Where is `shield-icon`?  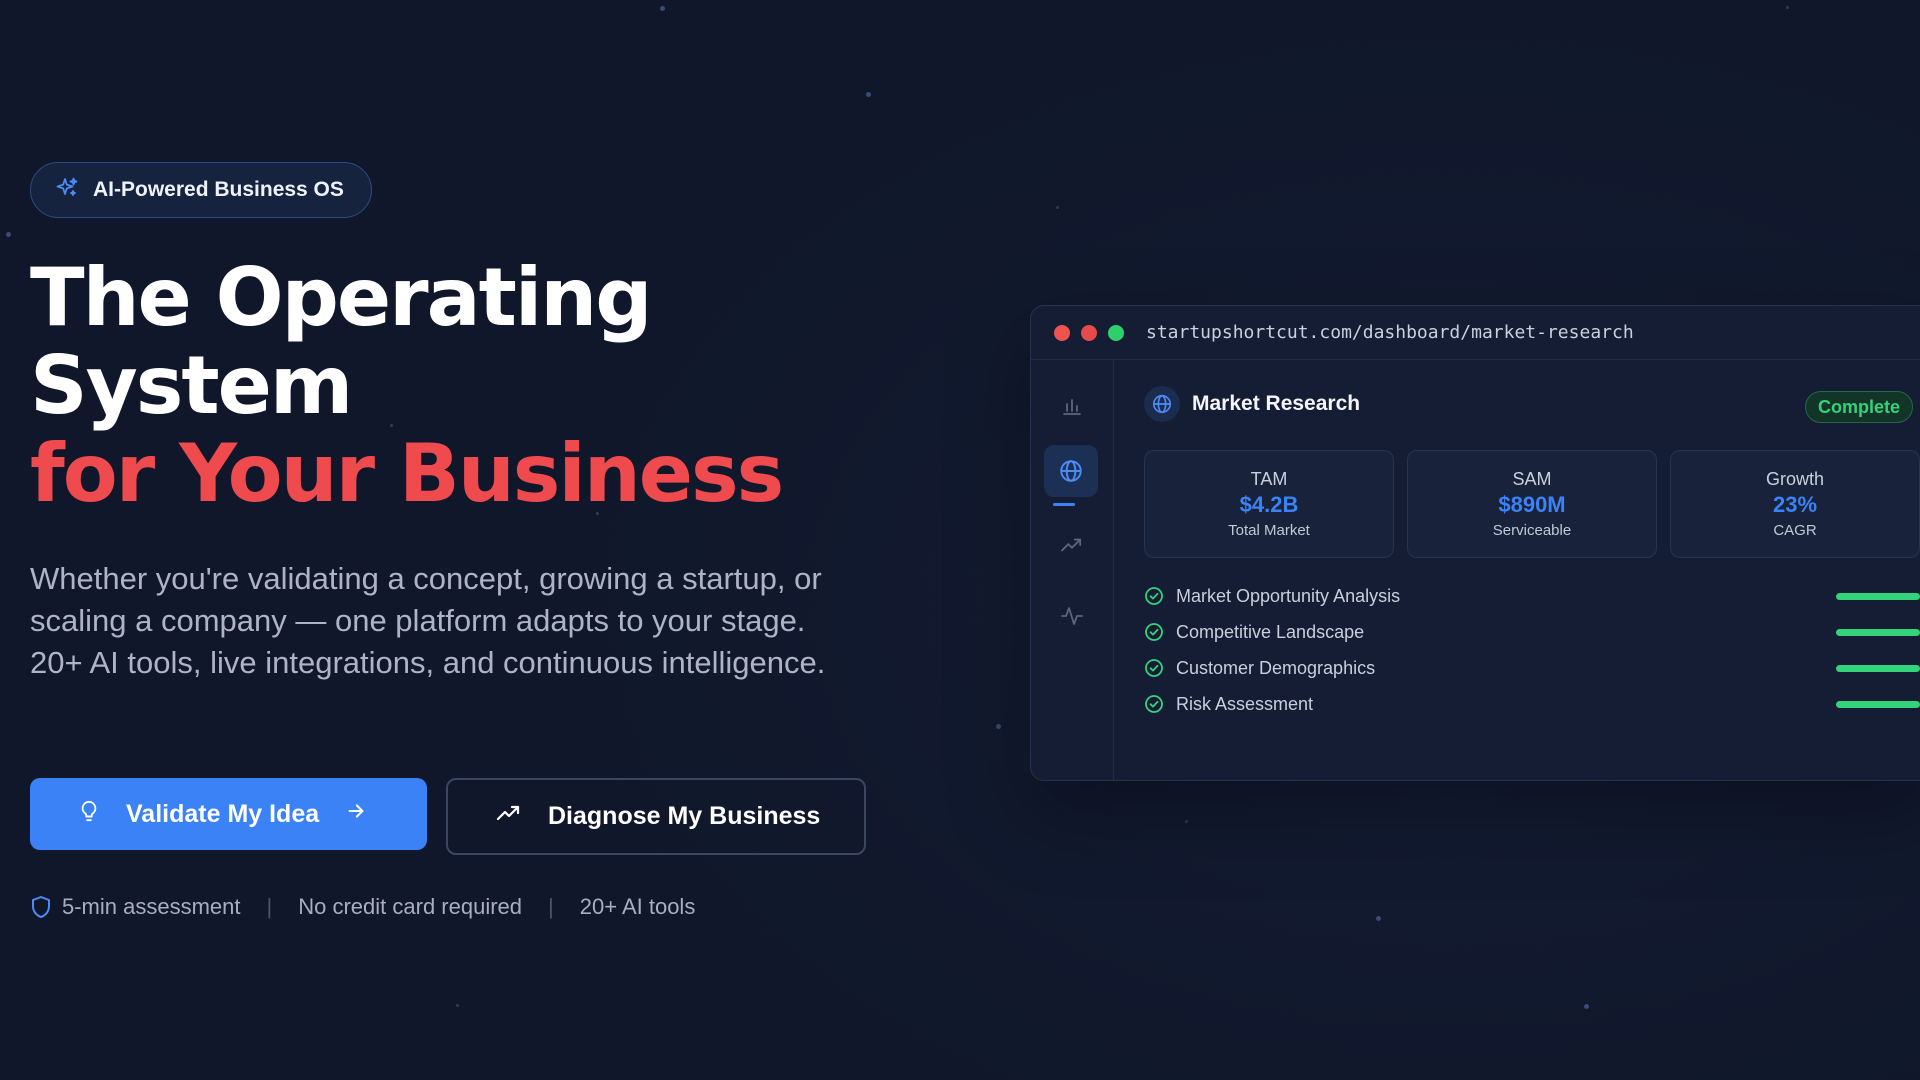
shield-icon is located at coordinates (41, 907).